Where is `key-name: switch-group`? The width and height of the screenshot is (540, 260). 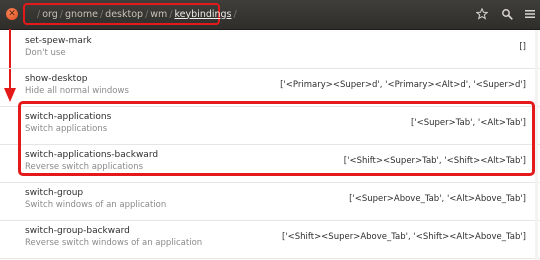
key-name: switch-group is located at coordinates (54, 193).